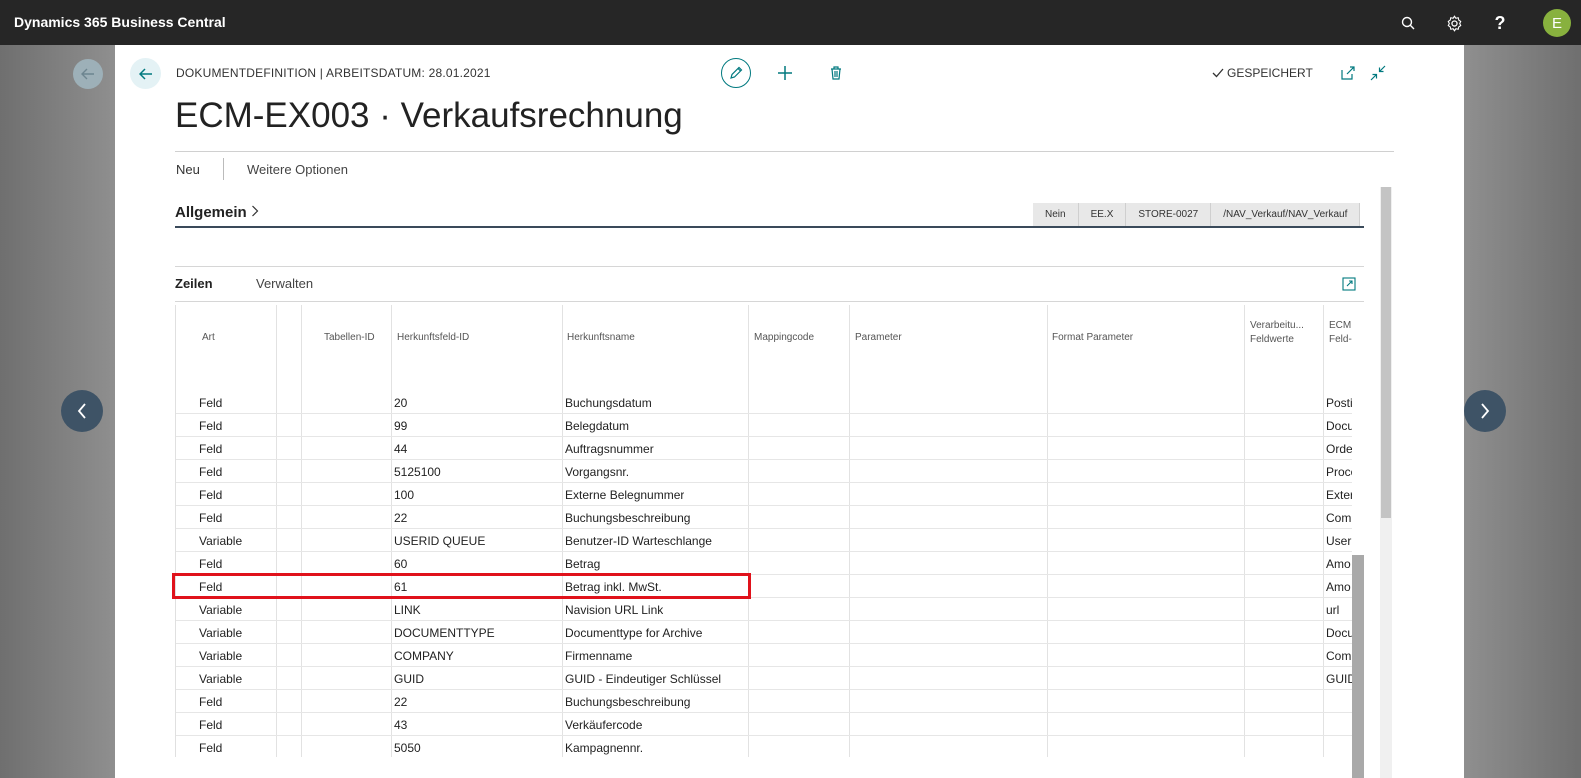  What do you see at coordinates (764, 448) in the screenshot?
I see `table-row: Feld 44 Auftragsnummer Orde` at bounding box center [764, 448].